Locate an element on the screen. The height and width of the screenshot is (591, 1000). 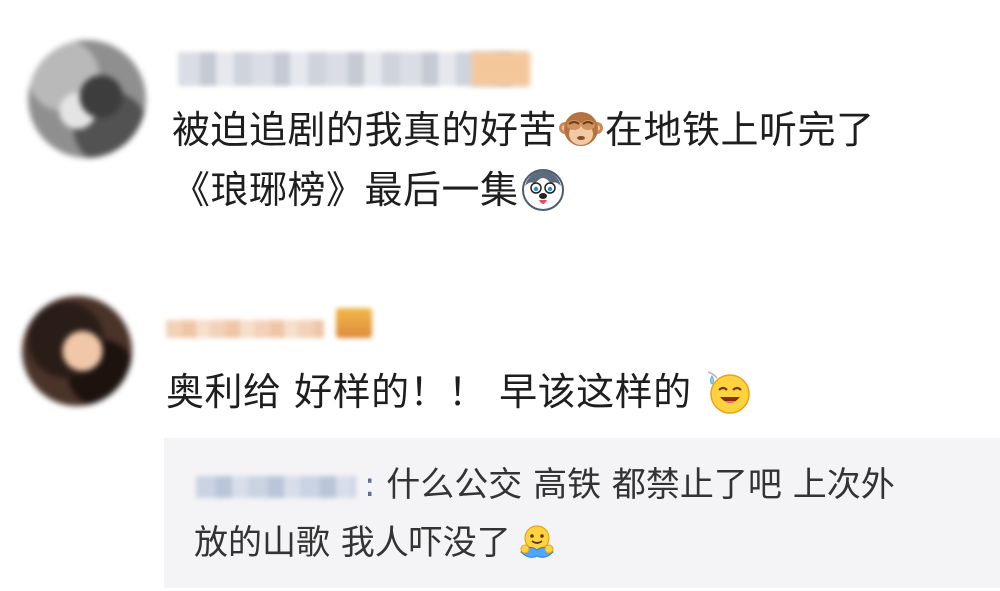
sweat-smile-face-icon is located at coordinates (728, 392).